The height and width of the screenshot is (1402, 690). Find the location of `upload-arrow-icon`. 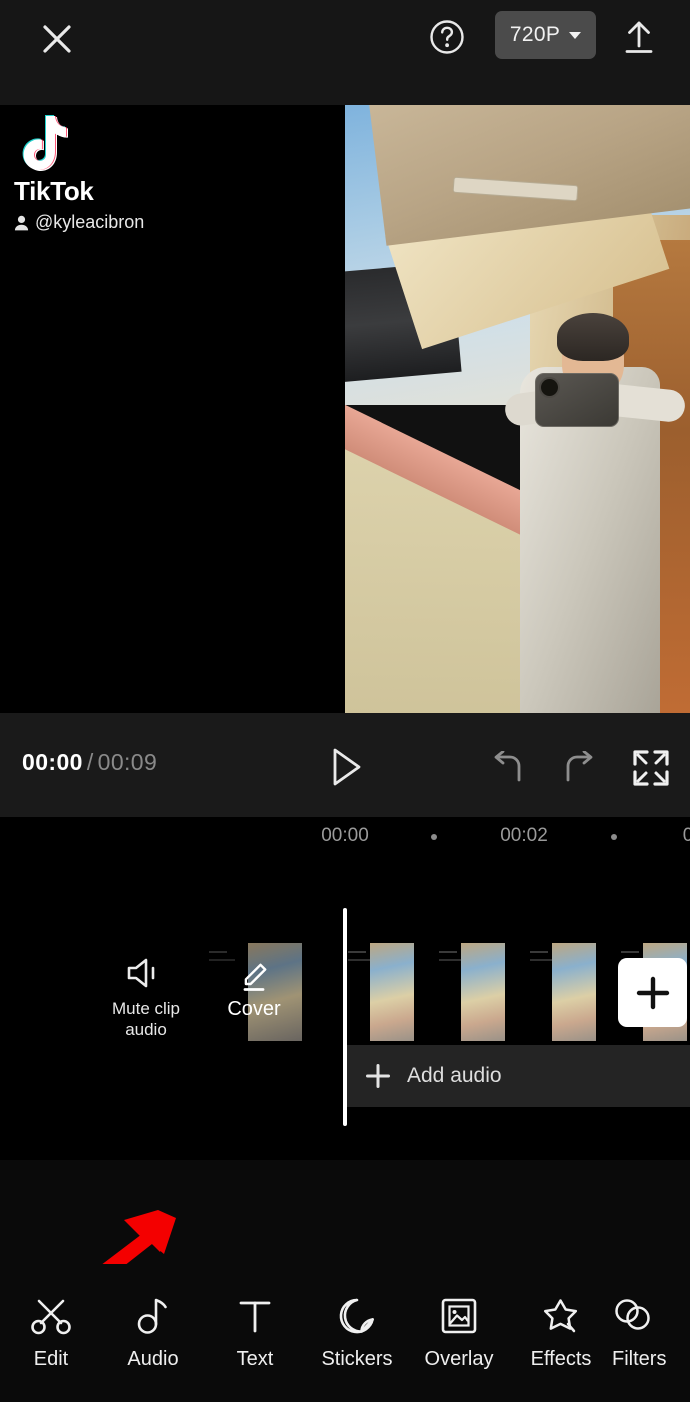

upload-arrow-icon is located at coordinates (639, 37).